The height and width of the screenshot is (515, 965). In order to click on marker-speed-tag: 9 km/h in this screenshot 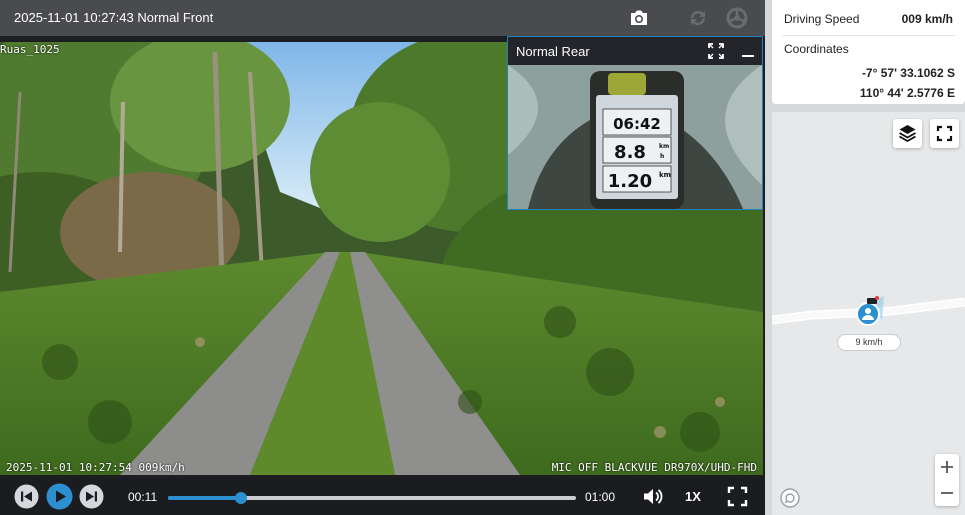, I will do `click(869, 342)`.